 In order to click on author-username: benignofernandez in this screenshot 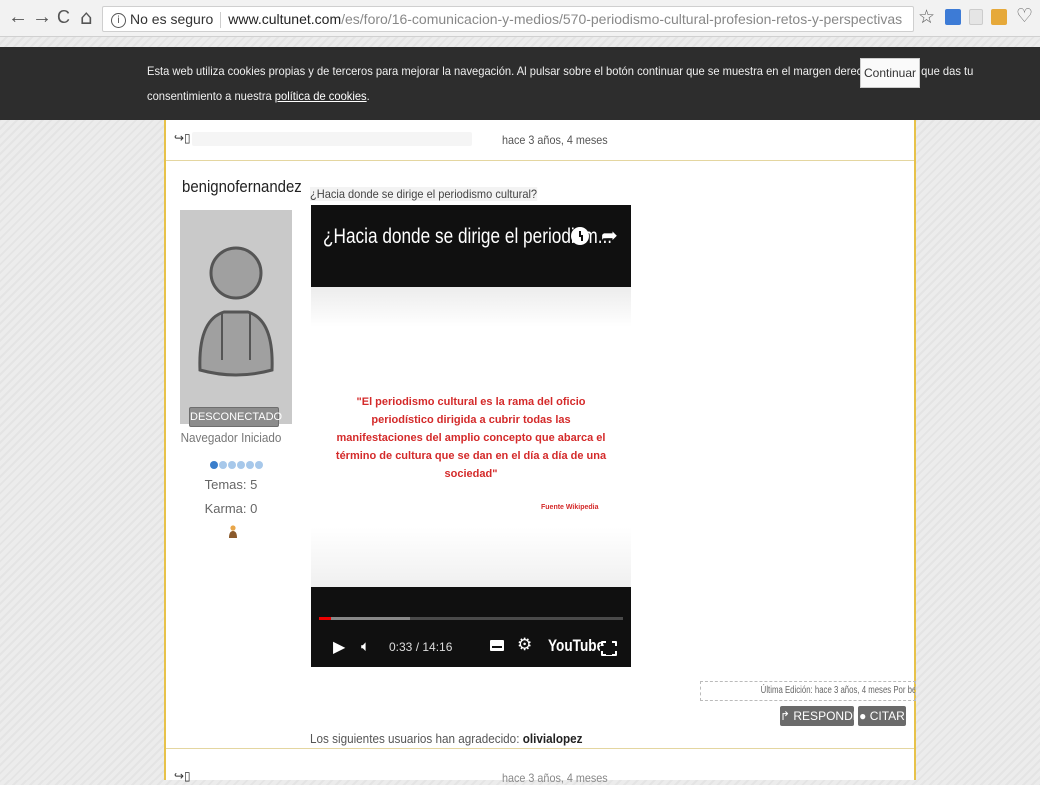, I will do `click(242, 187)`.